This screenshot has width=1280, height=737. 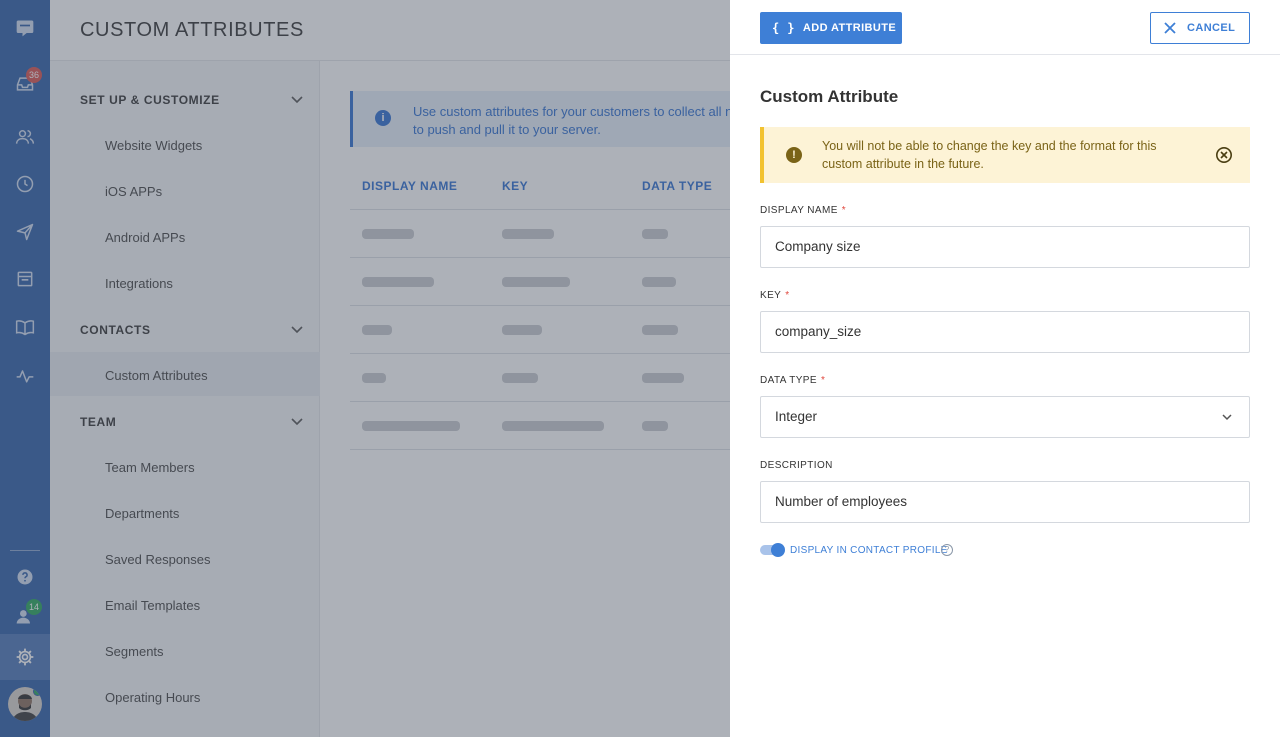 What do you see at coordinates (1005, 247) in the screenshot?
I see `display-name-input: Company size` at bounding box center [1005, 247].